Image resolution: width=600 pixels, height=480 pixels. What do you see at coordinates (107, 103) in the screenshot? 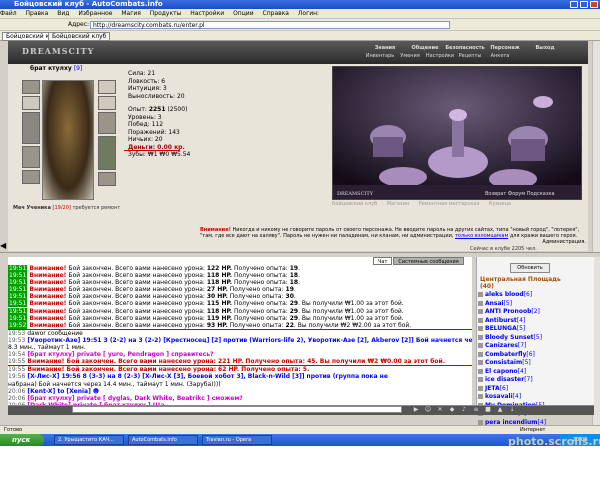
I see `ring-slot` at bounding box center [107, 103].